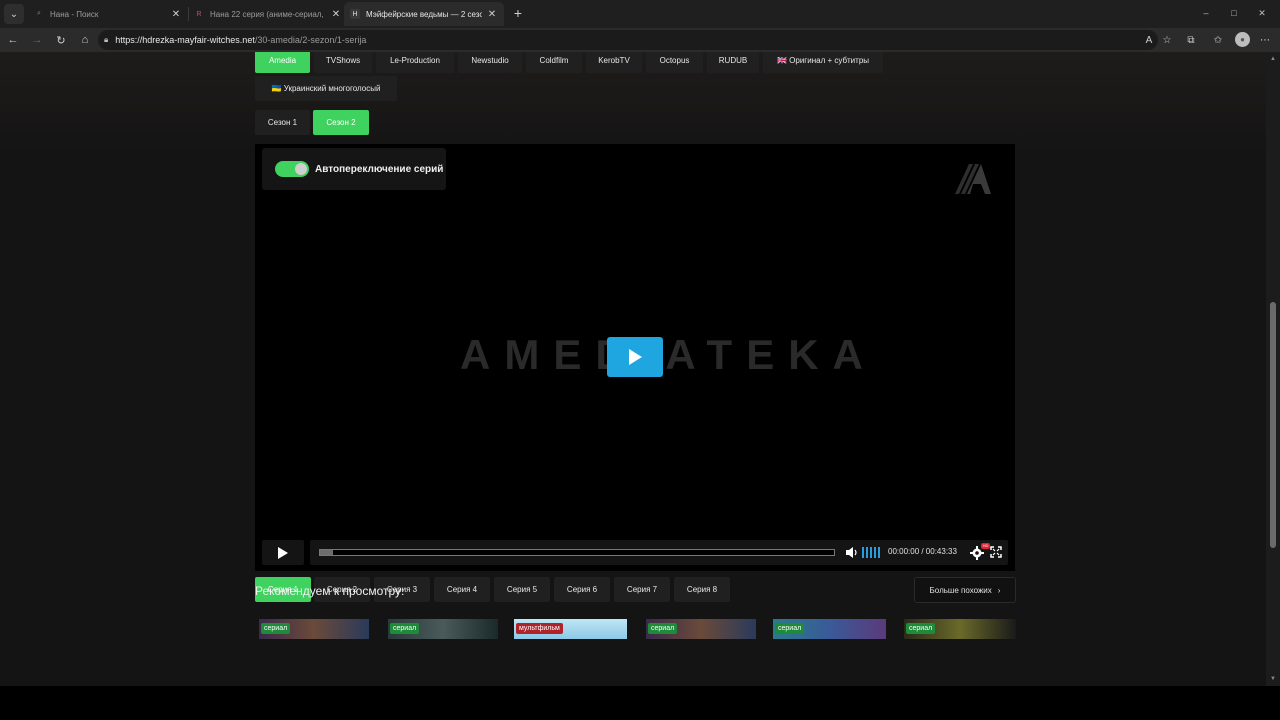 The width and height of the screenshot is (1280, 720). I want to click on tab-mayfair-witches: H Мэйфейрские ведьмы — 2 сезон ✕, so click(424, 14).